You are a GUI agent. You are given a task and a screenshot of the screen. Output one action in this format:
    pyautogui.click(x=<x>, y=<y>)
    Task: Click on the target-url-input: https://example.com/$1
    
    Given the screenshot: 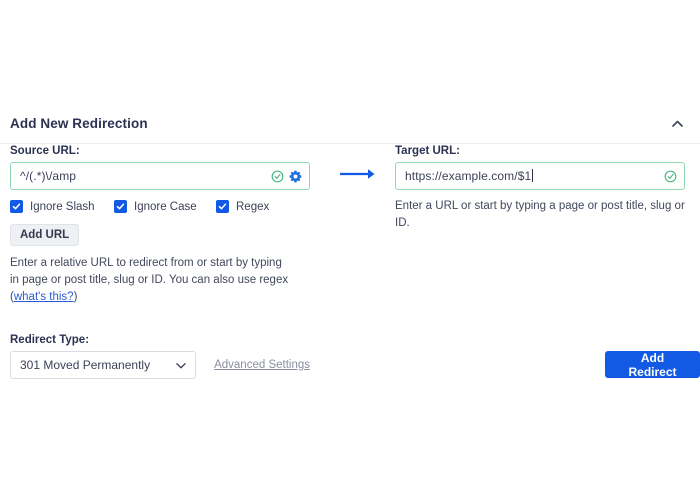 What is the action you would take?
    pyautogui.click(x=540, y=176)
    